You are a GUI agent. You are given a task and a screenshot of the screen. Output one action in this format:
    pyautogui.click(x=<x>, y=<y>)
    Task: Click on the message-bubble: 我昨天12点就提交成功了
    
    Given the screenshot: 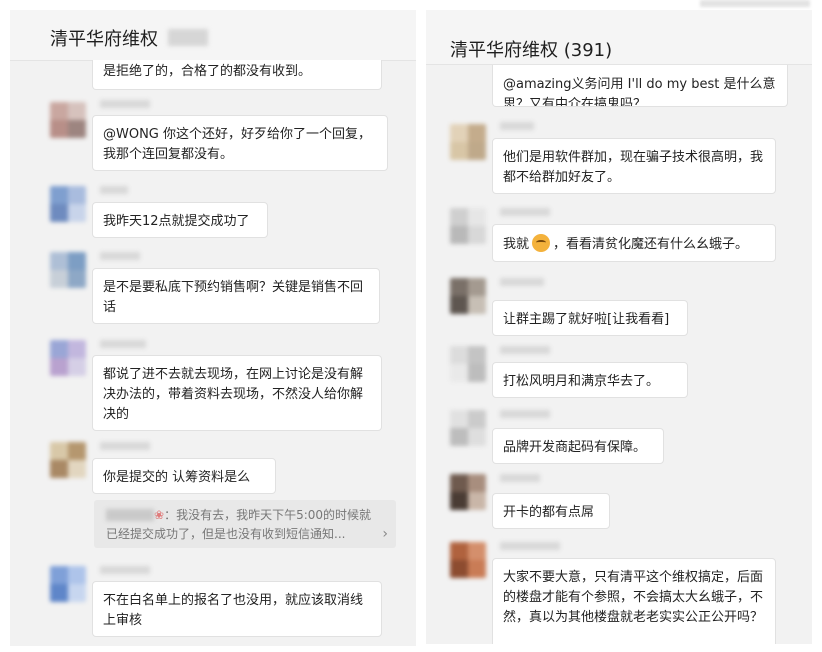 What is the action you would take?
    pyautogui.click(x=180, y=220)
    